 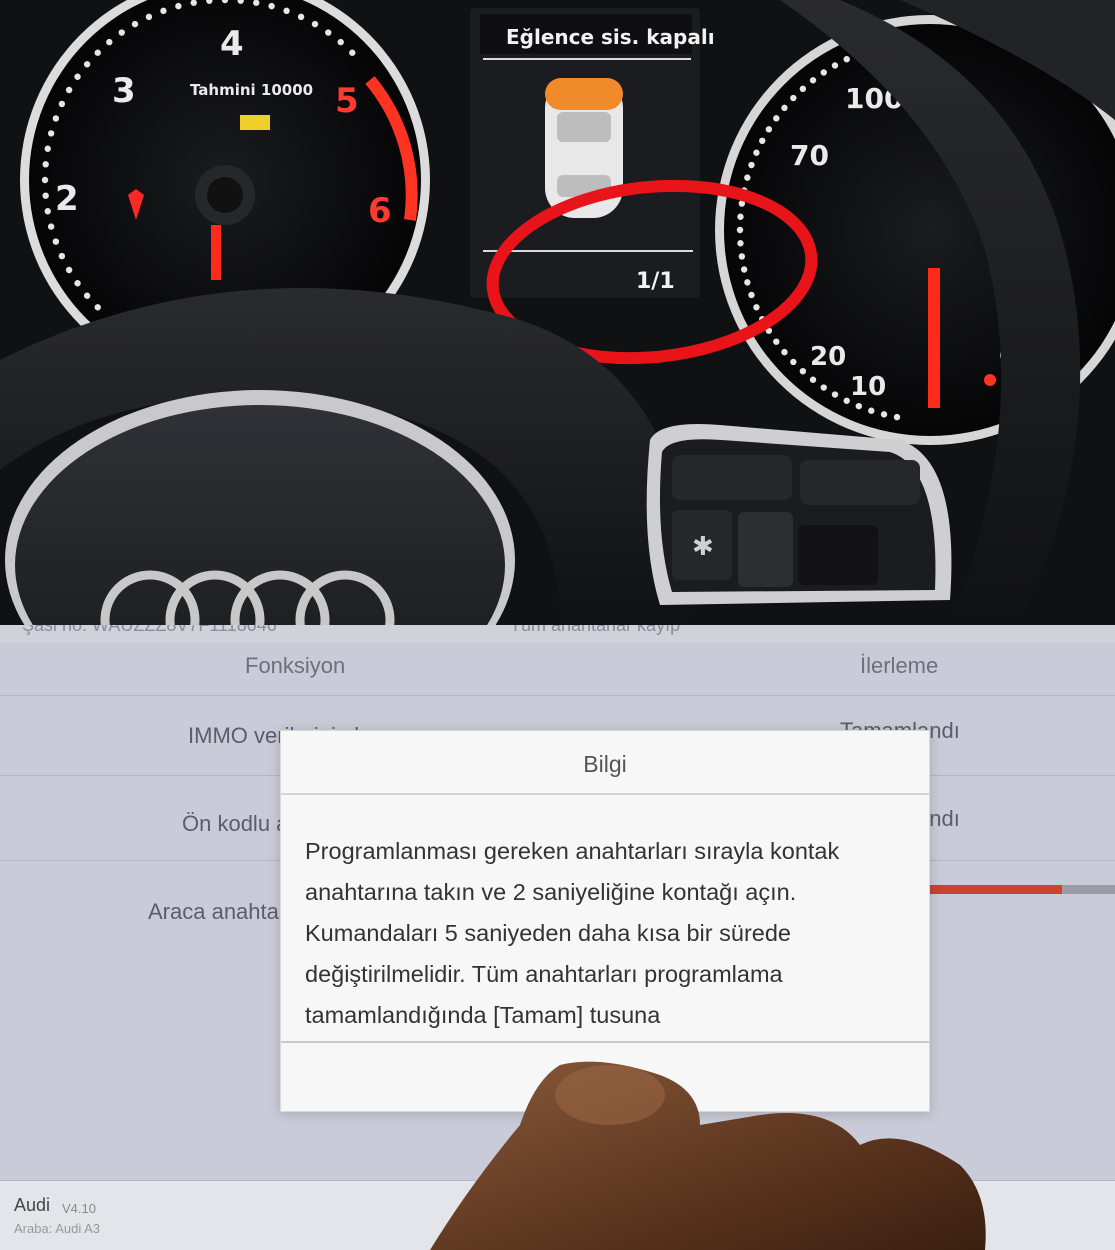 I want to click on steering-wheel-buttons: ✱, so click(x=799, y=514).